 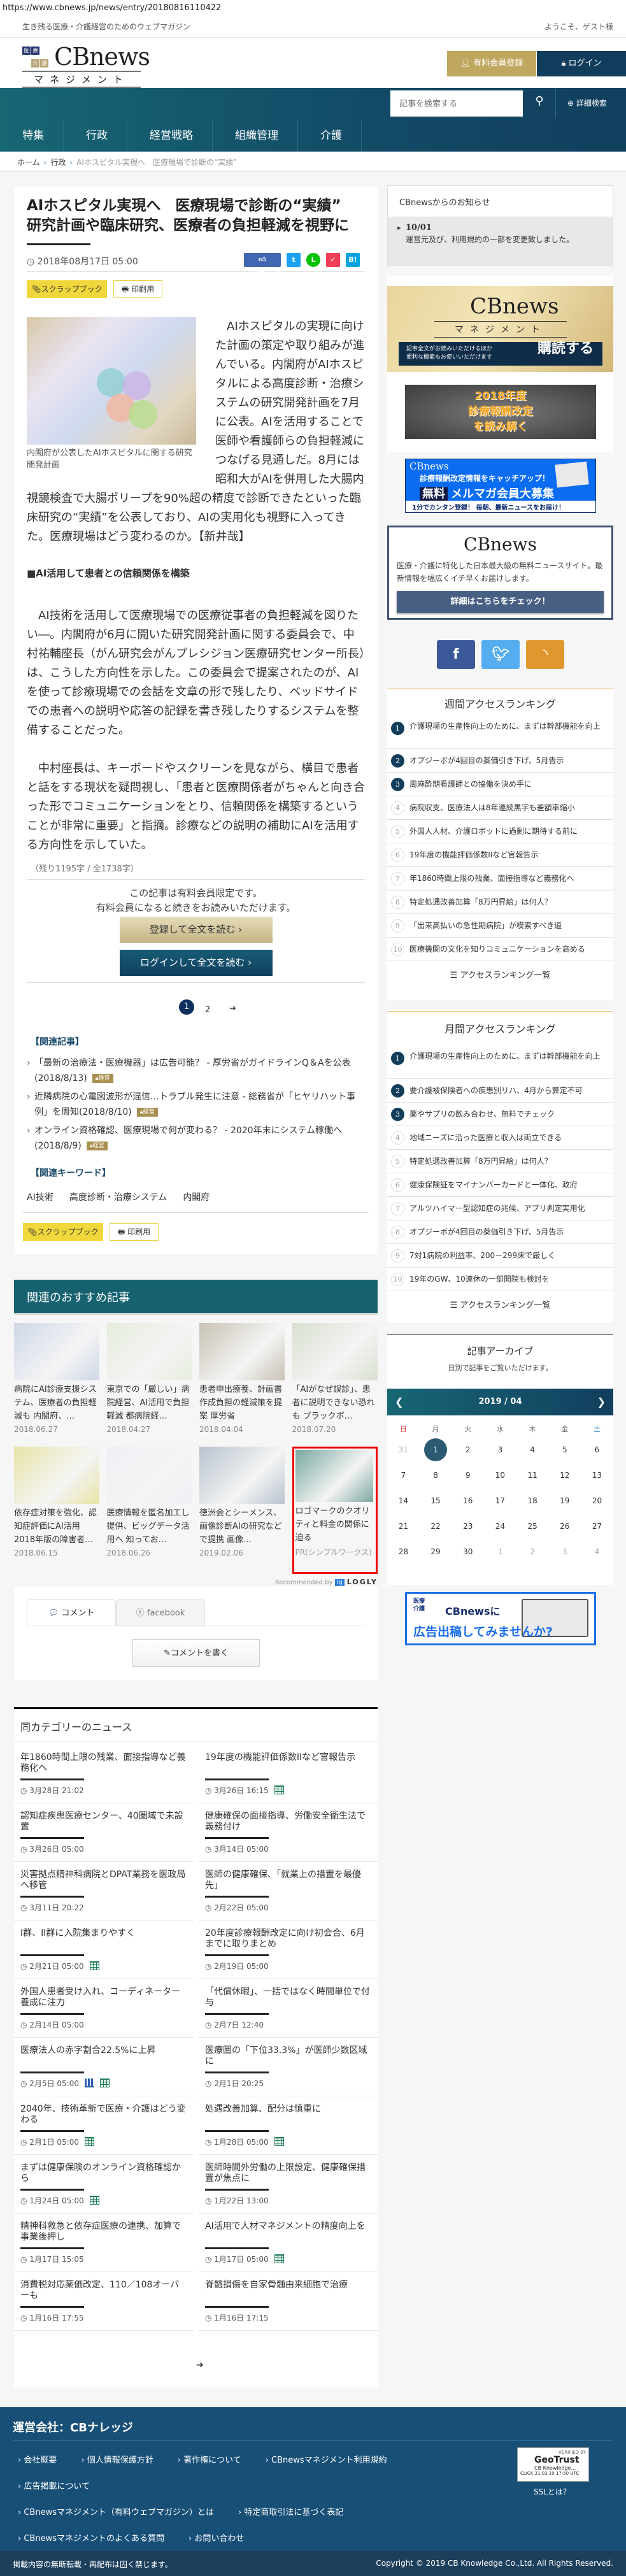 I want to click on news-item: AI活用で人材マネジメントの精度向上を ◷ 1月17日 05:00, so click(x=288, y=2243).